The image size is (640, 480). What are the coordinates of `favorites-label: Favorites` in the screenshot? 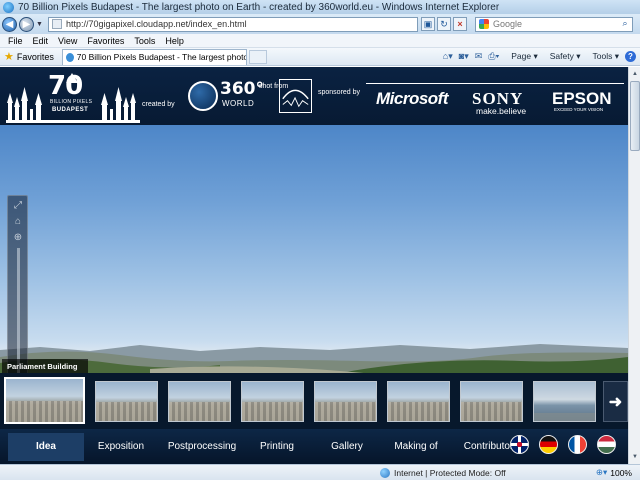 It's located at (35, 56).